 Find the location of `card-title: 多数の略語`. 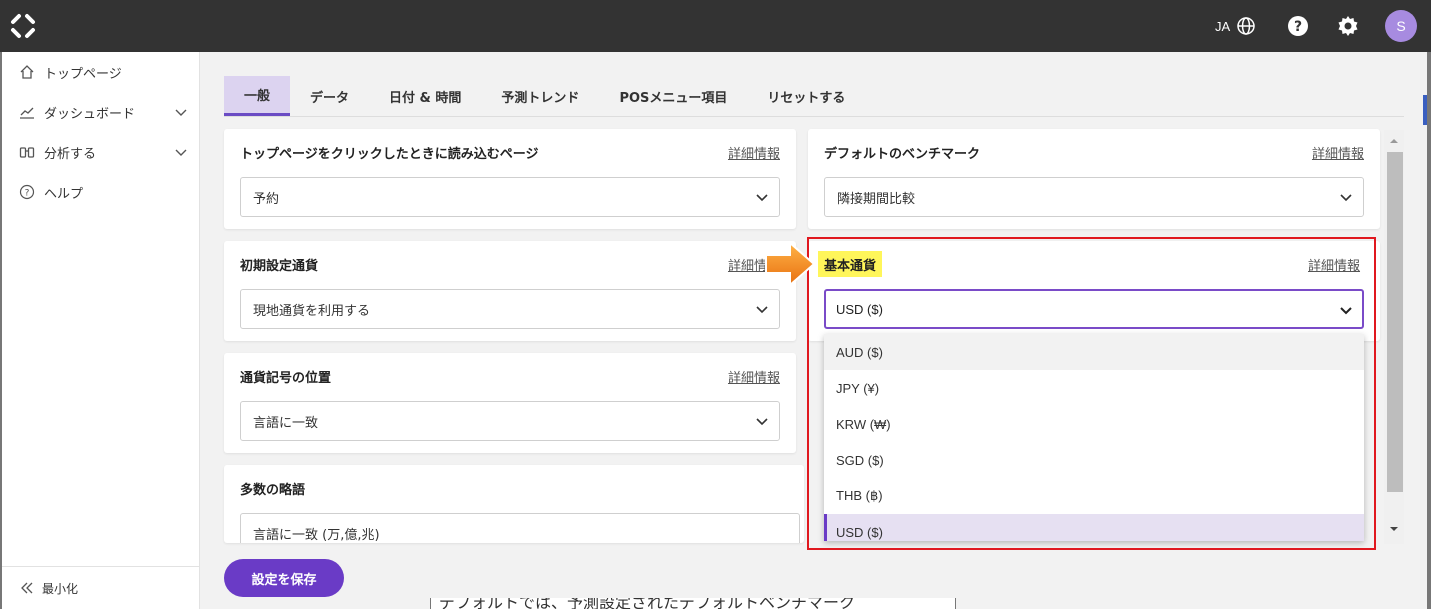

card-title: 多数の略語 is located at coordinates (273, 490).